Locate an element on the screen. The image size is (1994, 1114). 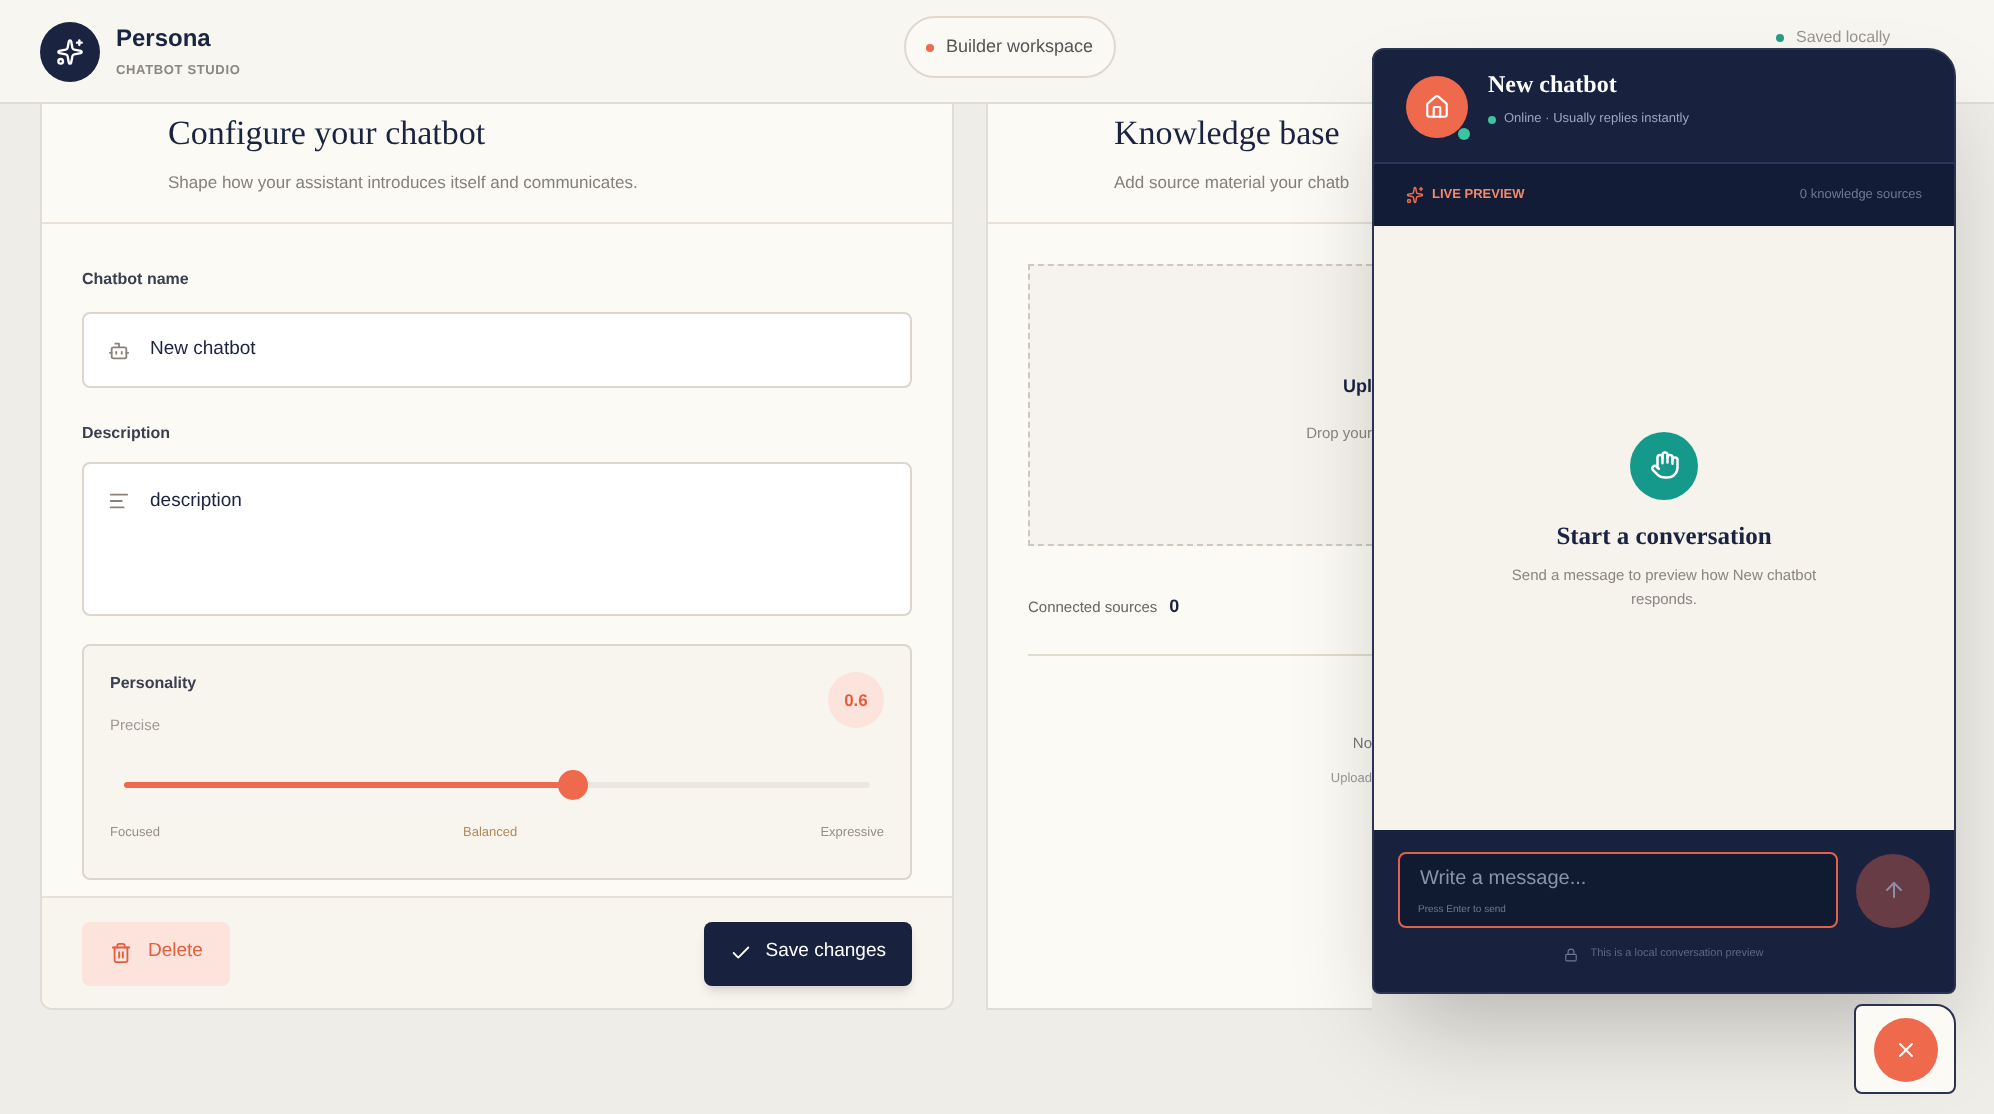
field-label: Description is located at coordinates (127, 434).